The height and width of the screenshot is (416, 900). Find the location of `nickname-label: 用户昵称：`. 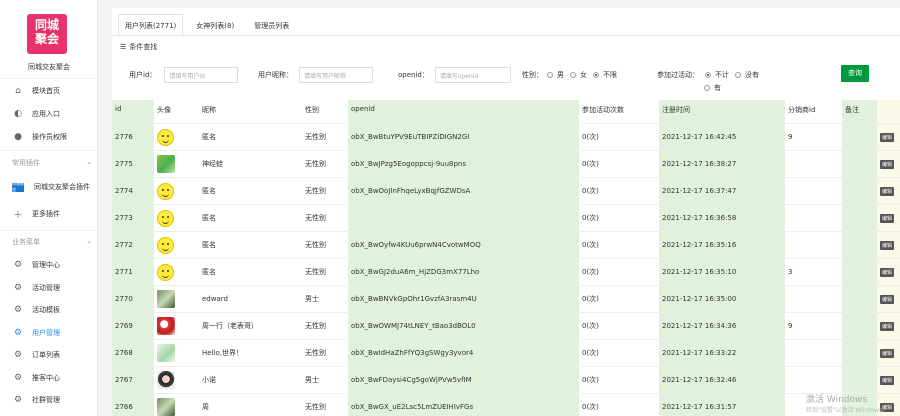

nickname-label: 用户昵称： is located at coordinates (275, 75).